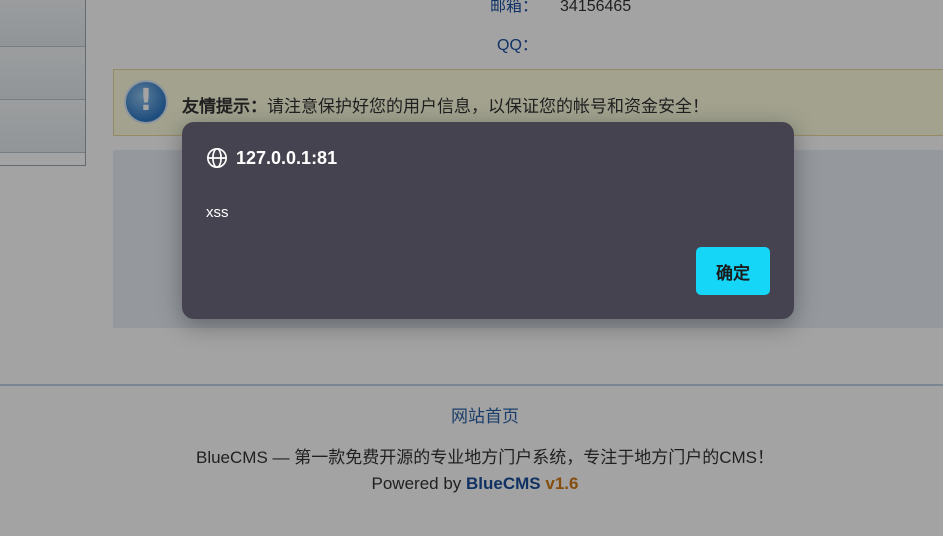 This screenshot has height=536, width=943. What do you see at coordinates (217, 158) in the screenshot?
I see `globe-icon` at bounding box center [217, 158].